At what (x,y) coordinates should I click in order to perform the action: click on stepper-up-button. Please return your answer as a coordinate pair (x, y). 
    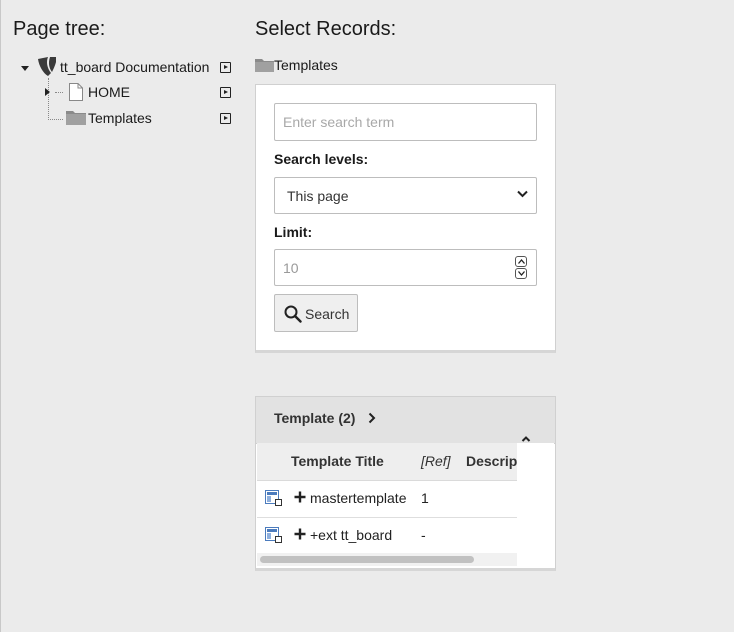
    Looking at the image, I should click on (521, 261).